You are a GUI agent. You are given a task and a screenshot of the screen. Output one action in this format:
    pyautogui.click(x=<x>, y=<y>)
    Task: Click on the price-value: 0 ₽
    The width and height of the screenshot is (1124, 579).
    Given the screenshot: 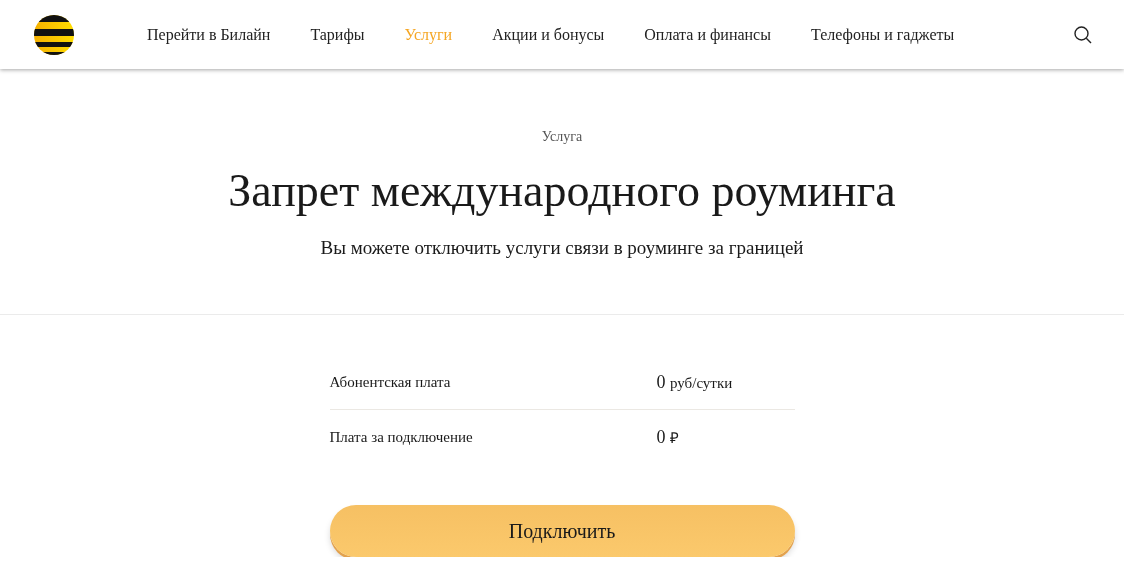 What is the action you would take?
    pyautogui.click(x=667, y=437)
    